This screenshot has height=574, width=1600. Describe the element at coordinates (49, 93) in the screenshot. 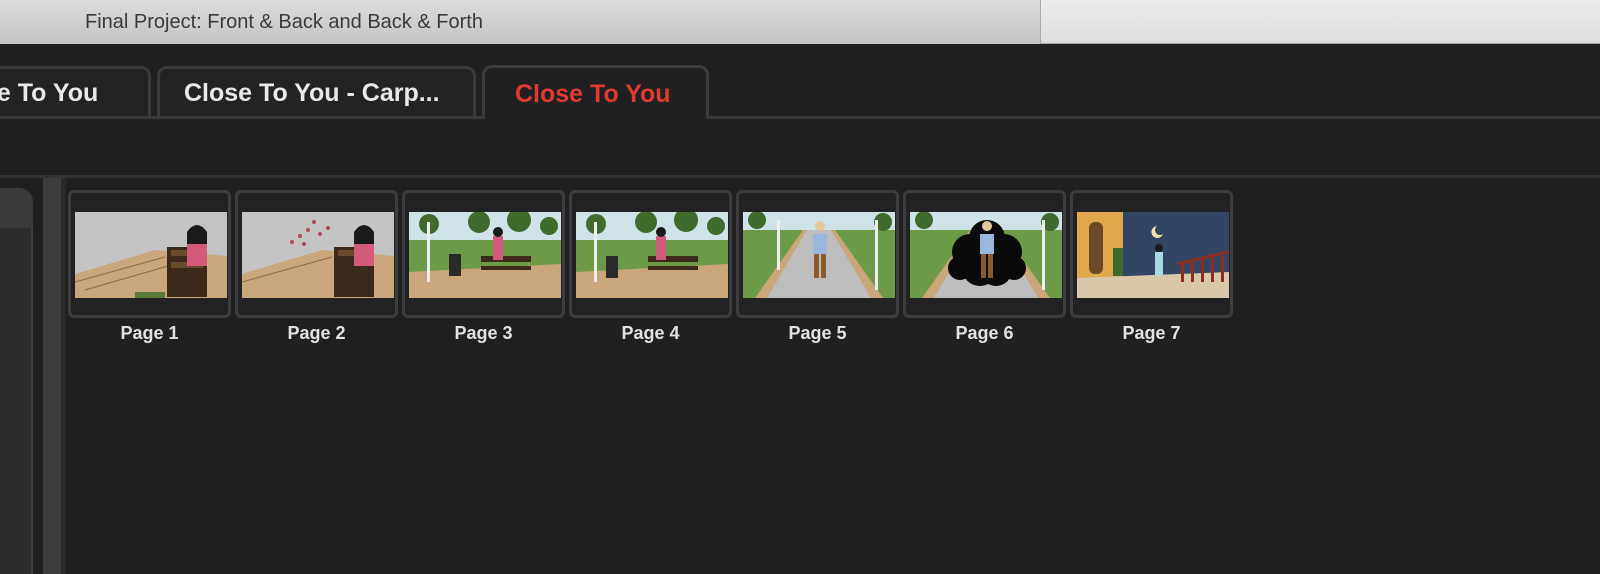

I see `tab-label: se To You` at that location.